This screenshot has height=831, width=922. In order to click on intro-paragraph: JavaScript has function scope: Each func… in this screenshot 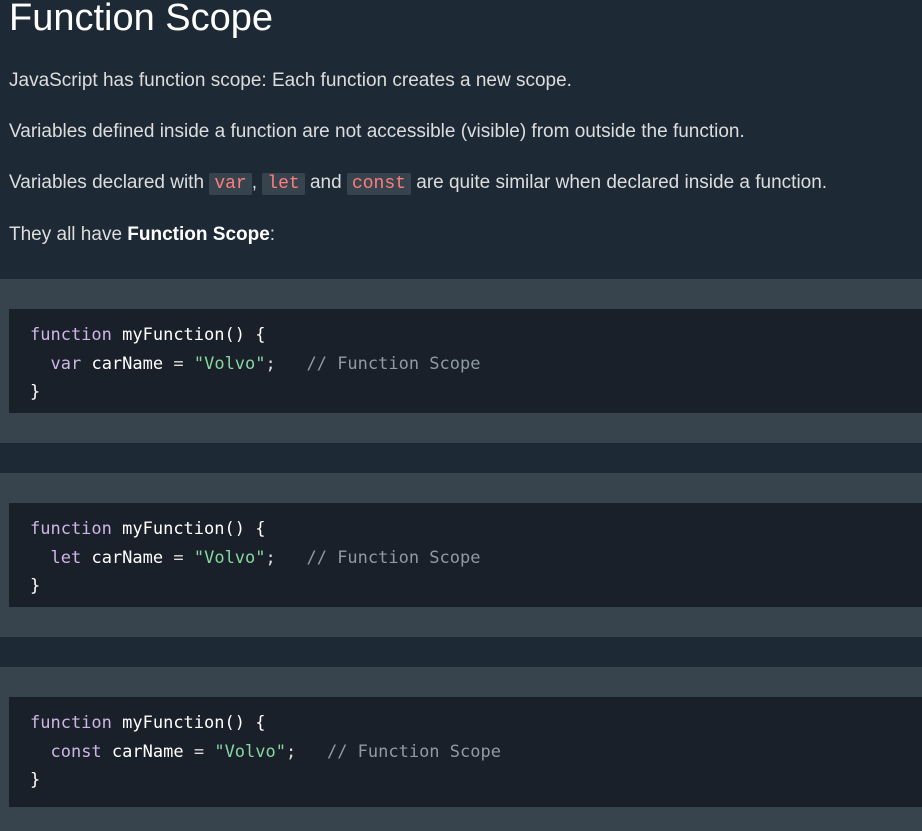, I will do `click(290, 81)`.